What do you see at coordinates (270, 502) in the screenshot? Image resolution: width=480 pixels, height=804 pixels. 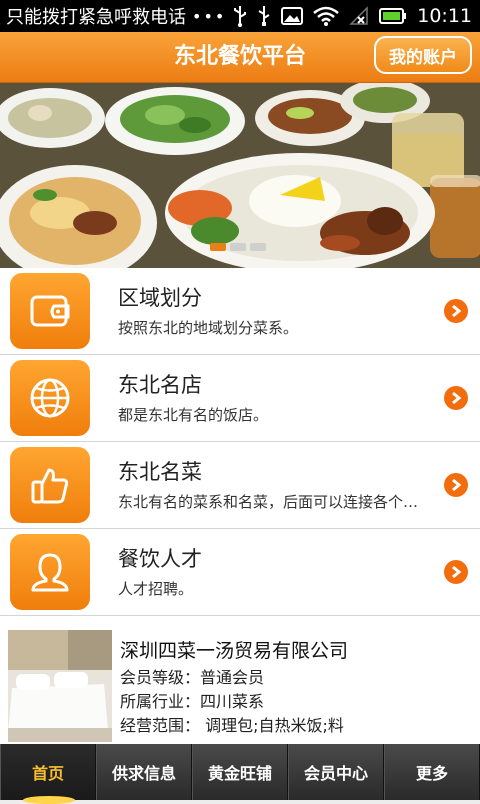 I see `item-description: 东北有名的菜系和名菜，后面可以连接各个菜系` at bounding box center [270, 502].